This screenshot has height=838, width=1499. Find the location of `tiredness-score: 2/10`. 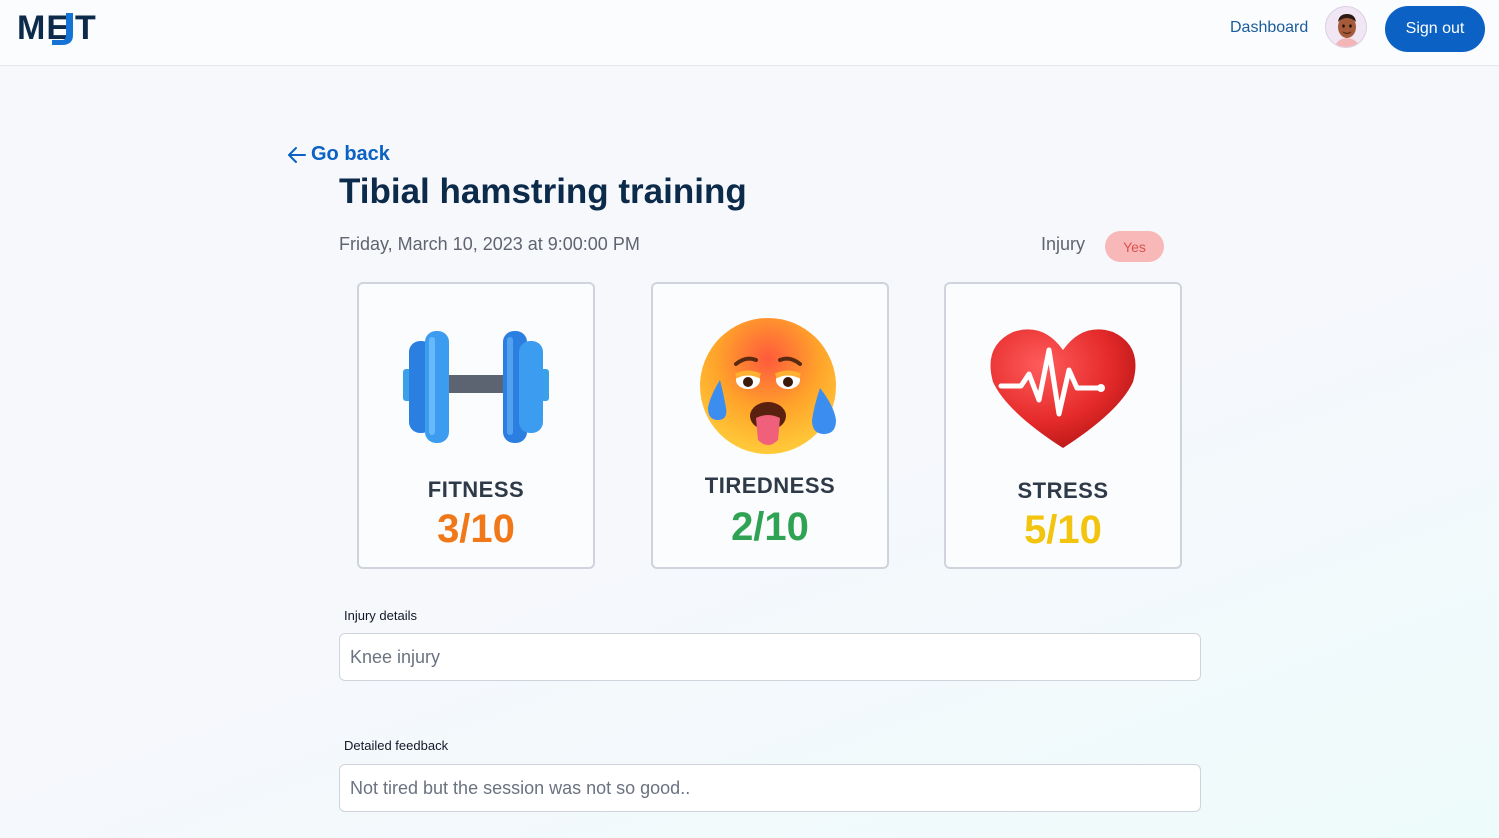

tiredness-score: 2/10 is located at coordinates (770, 527).